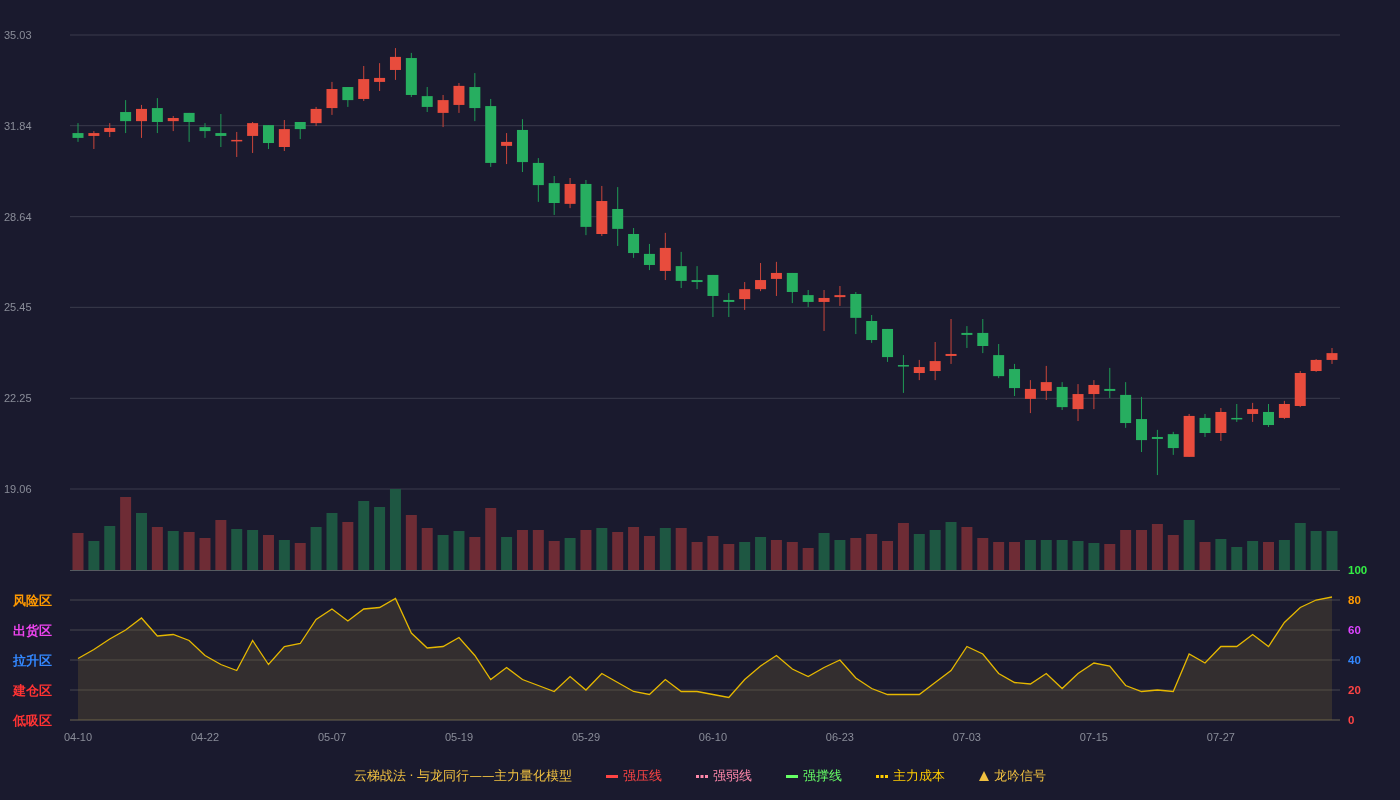 The image size is (1400, 800). I want to click on y-axis-tick: 60, so click(1354, 630).